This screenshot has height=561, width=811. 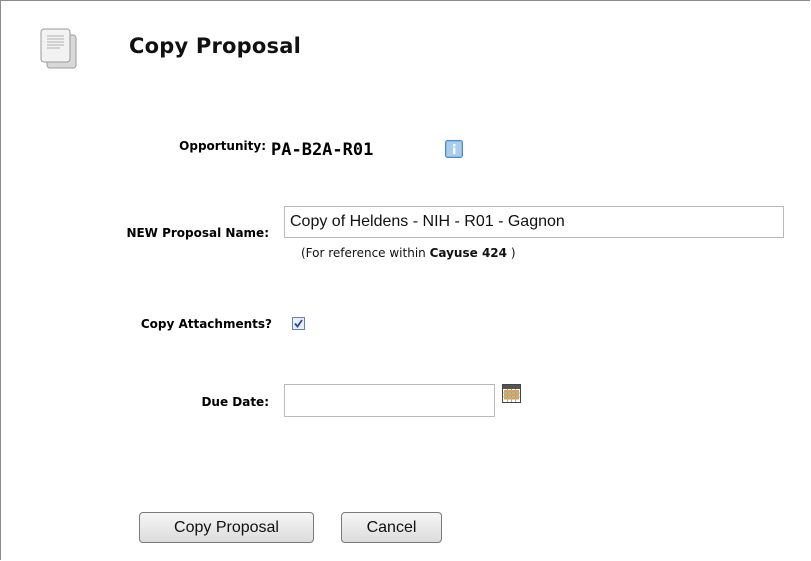 I want to click on opportunity-label: Opportunity:, so click(x=222, y=146).